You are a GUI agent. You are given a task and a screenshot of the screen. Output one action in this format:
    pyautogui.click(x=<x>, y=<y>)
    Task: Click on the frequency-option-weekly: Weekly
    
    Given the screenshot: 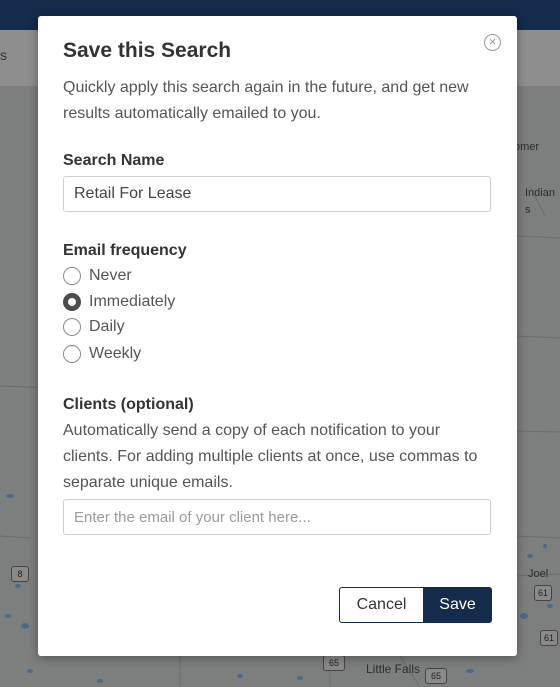 What is the action you would take?
    pyautogui.click(x=102, y=354)
    